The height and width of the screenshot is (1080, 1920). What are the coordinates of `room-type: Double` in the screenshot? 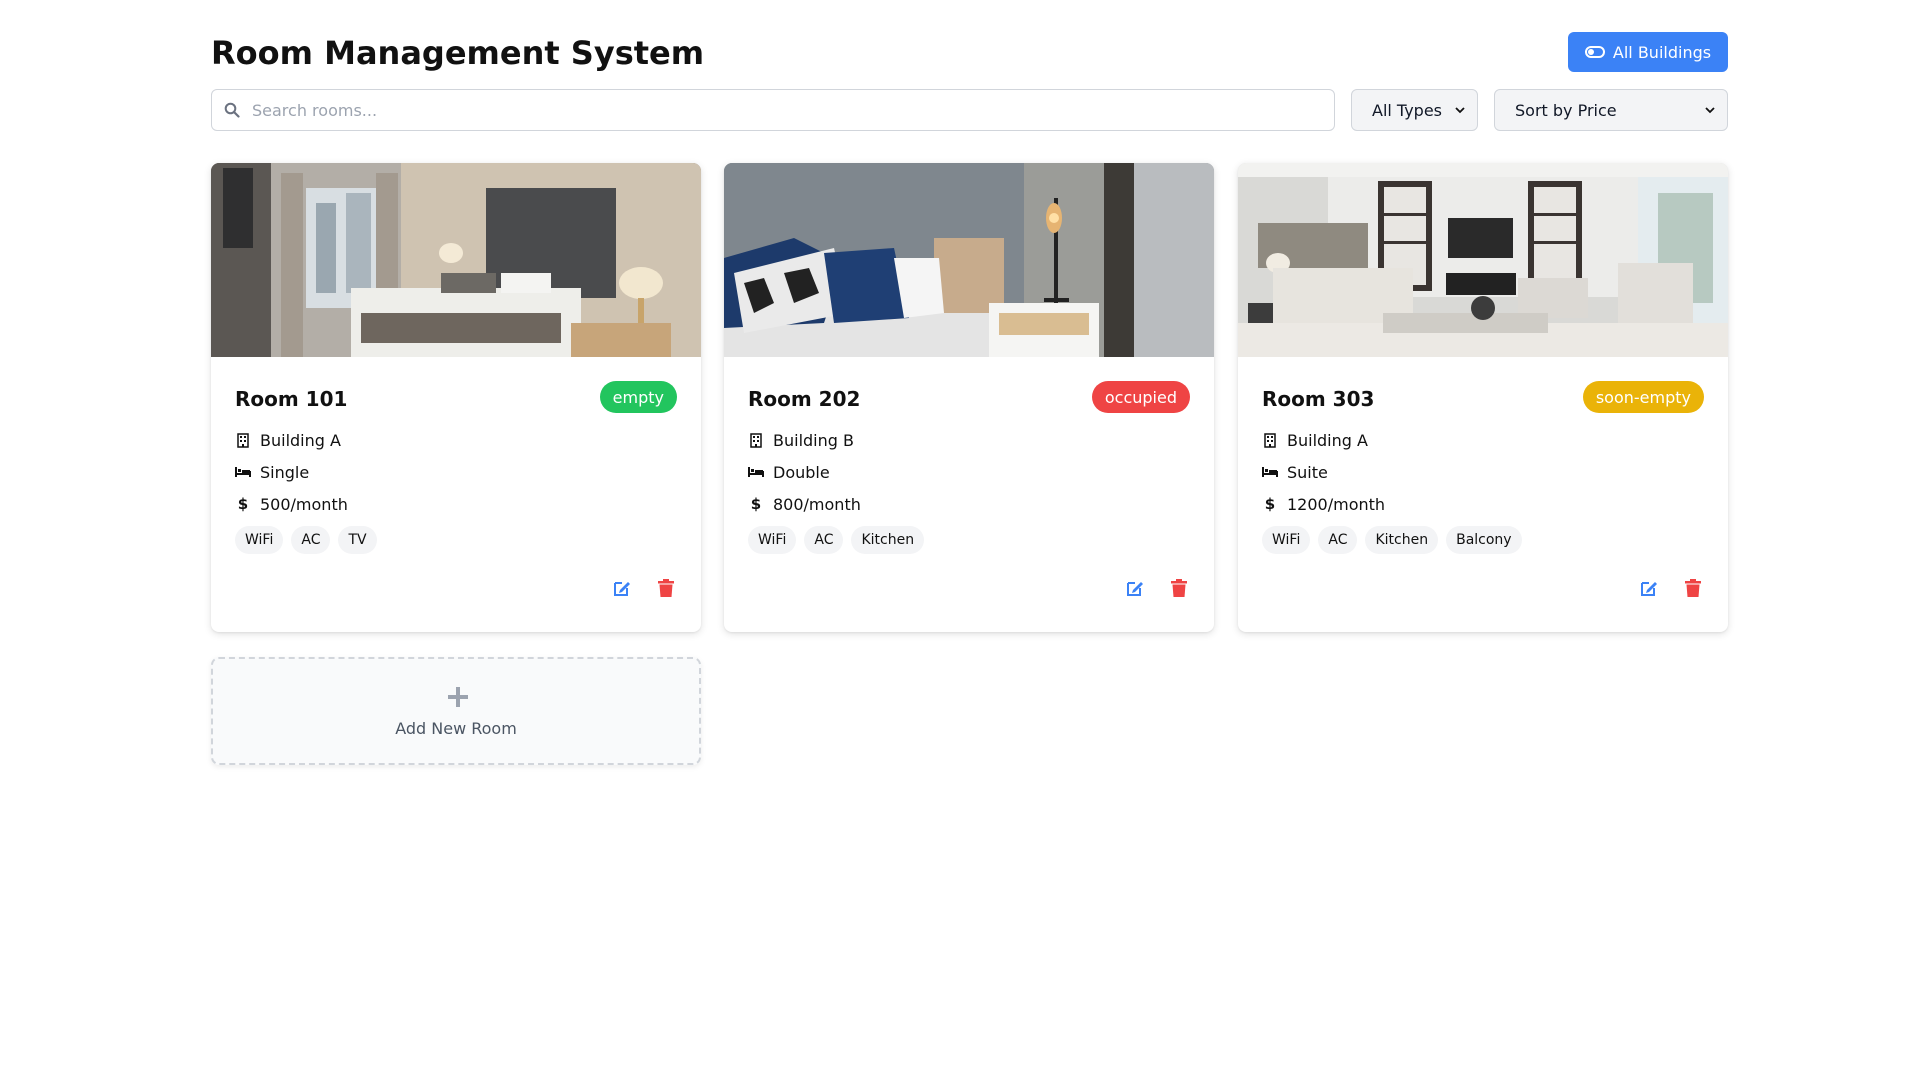 It's located at (789, 472).